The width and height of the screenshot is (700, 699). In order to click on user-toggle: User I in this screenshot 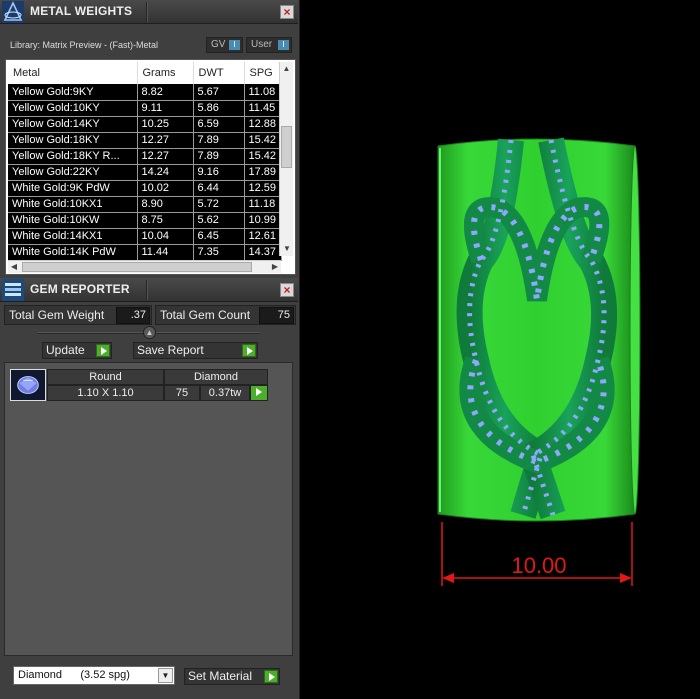, I will do `click(269, 45)`.